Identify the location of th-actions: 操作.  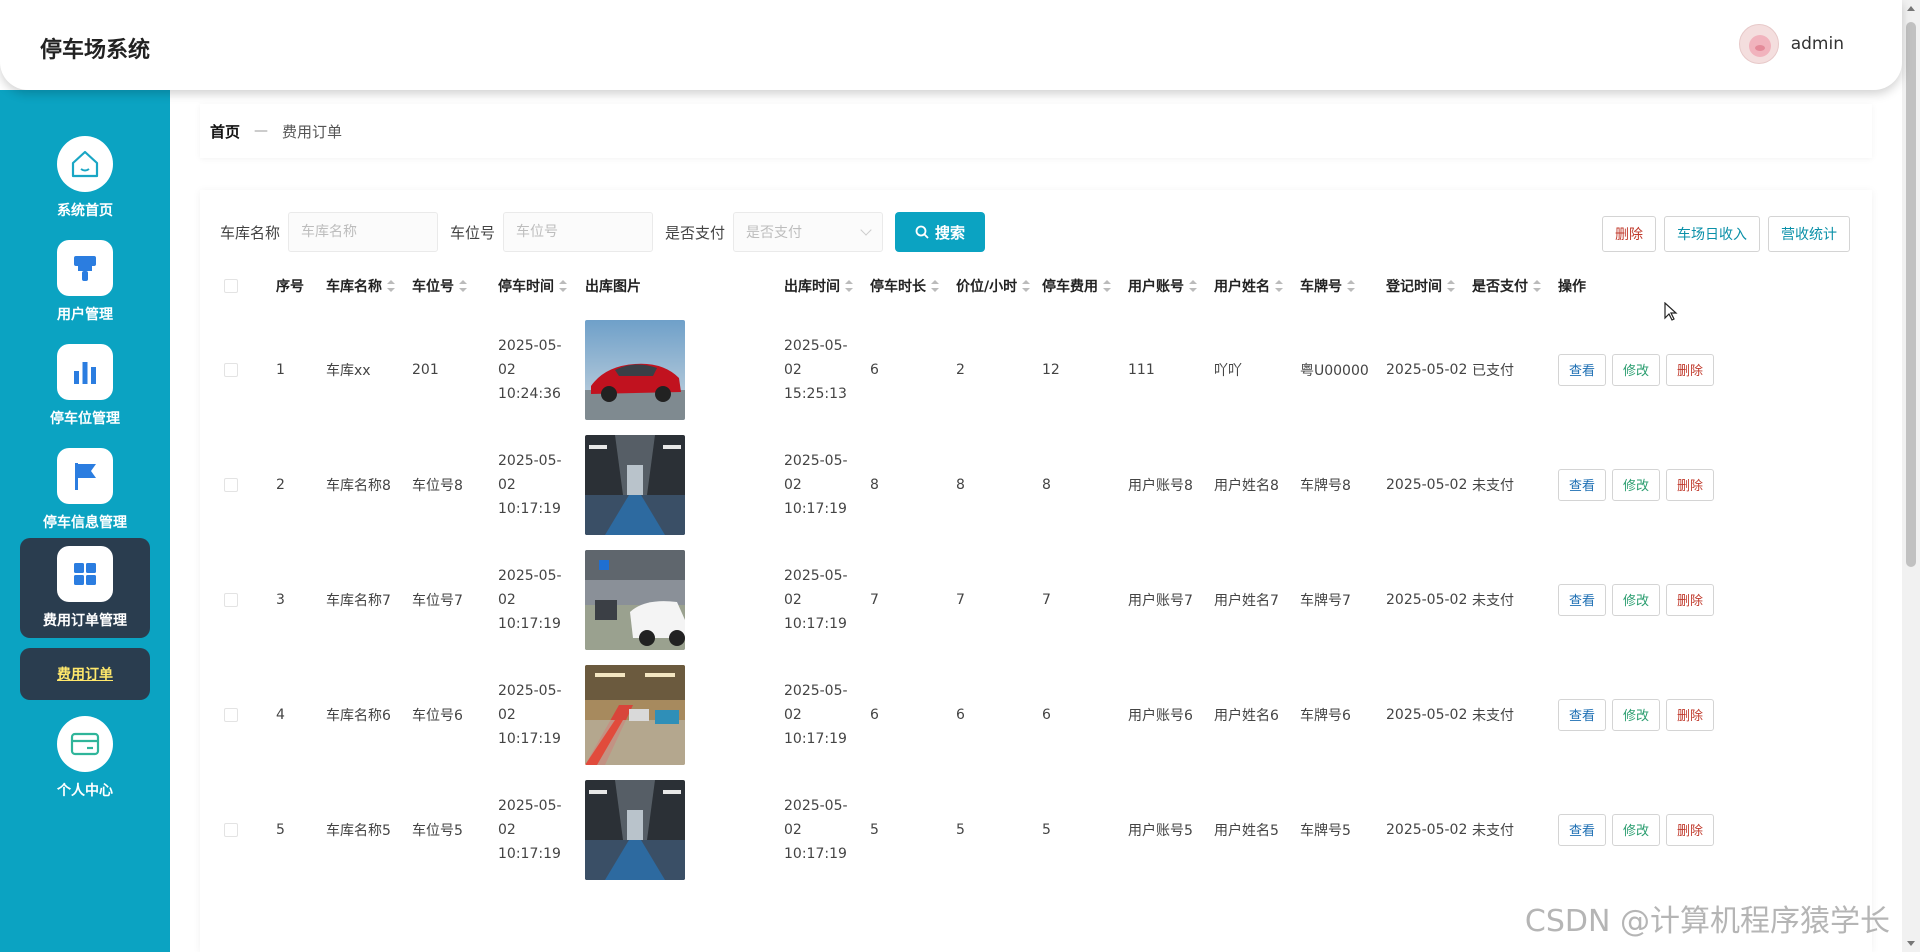
(1572, 287).